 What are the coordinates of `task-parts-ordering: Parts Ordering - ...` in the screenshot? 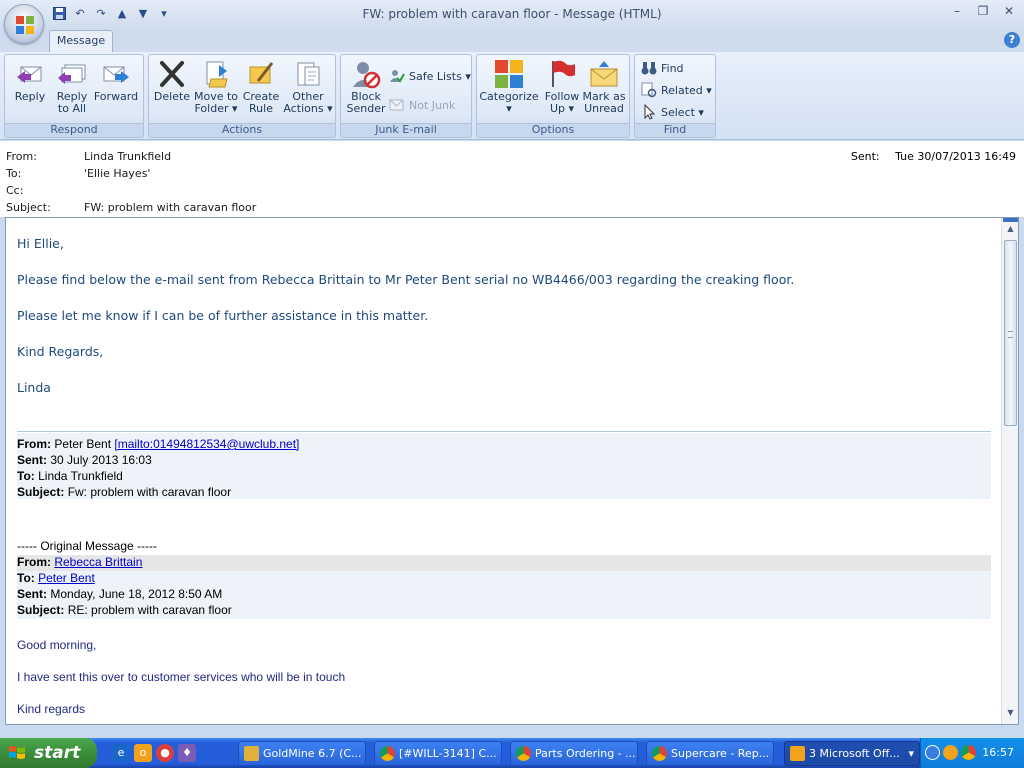 It's located at (574, 753).